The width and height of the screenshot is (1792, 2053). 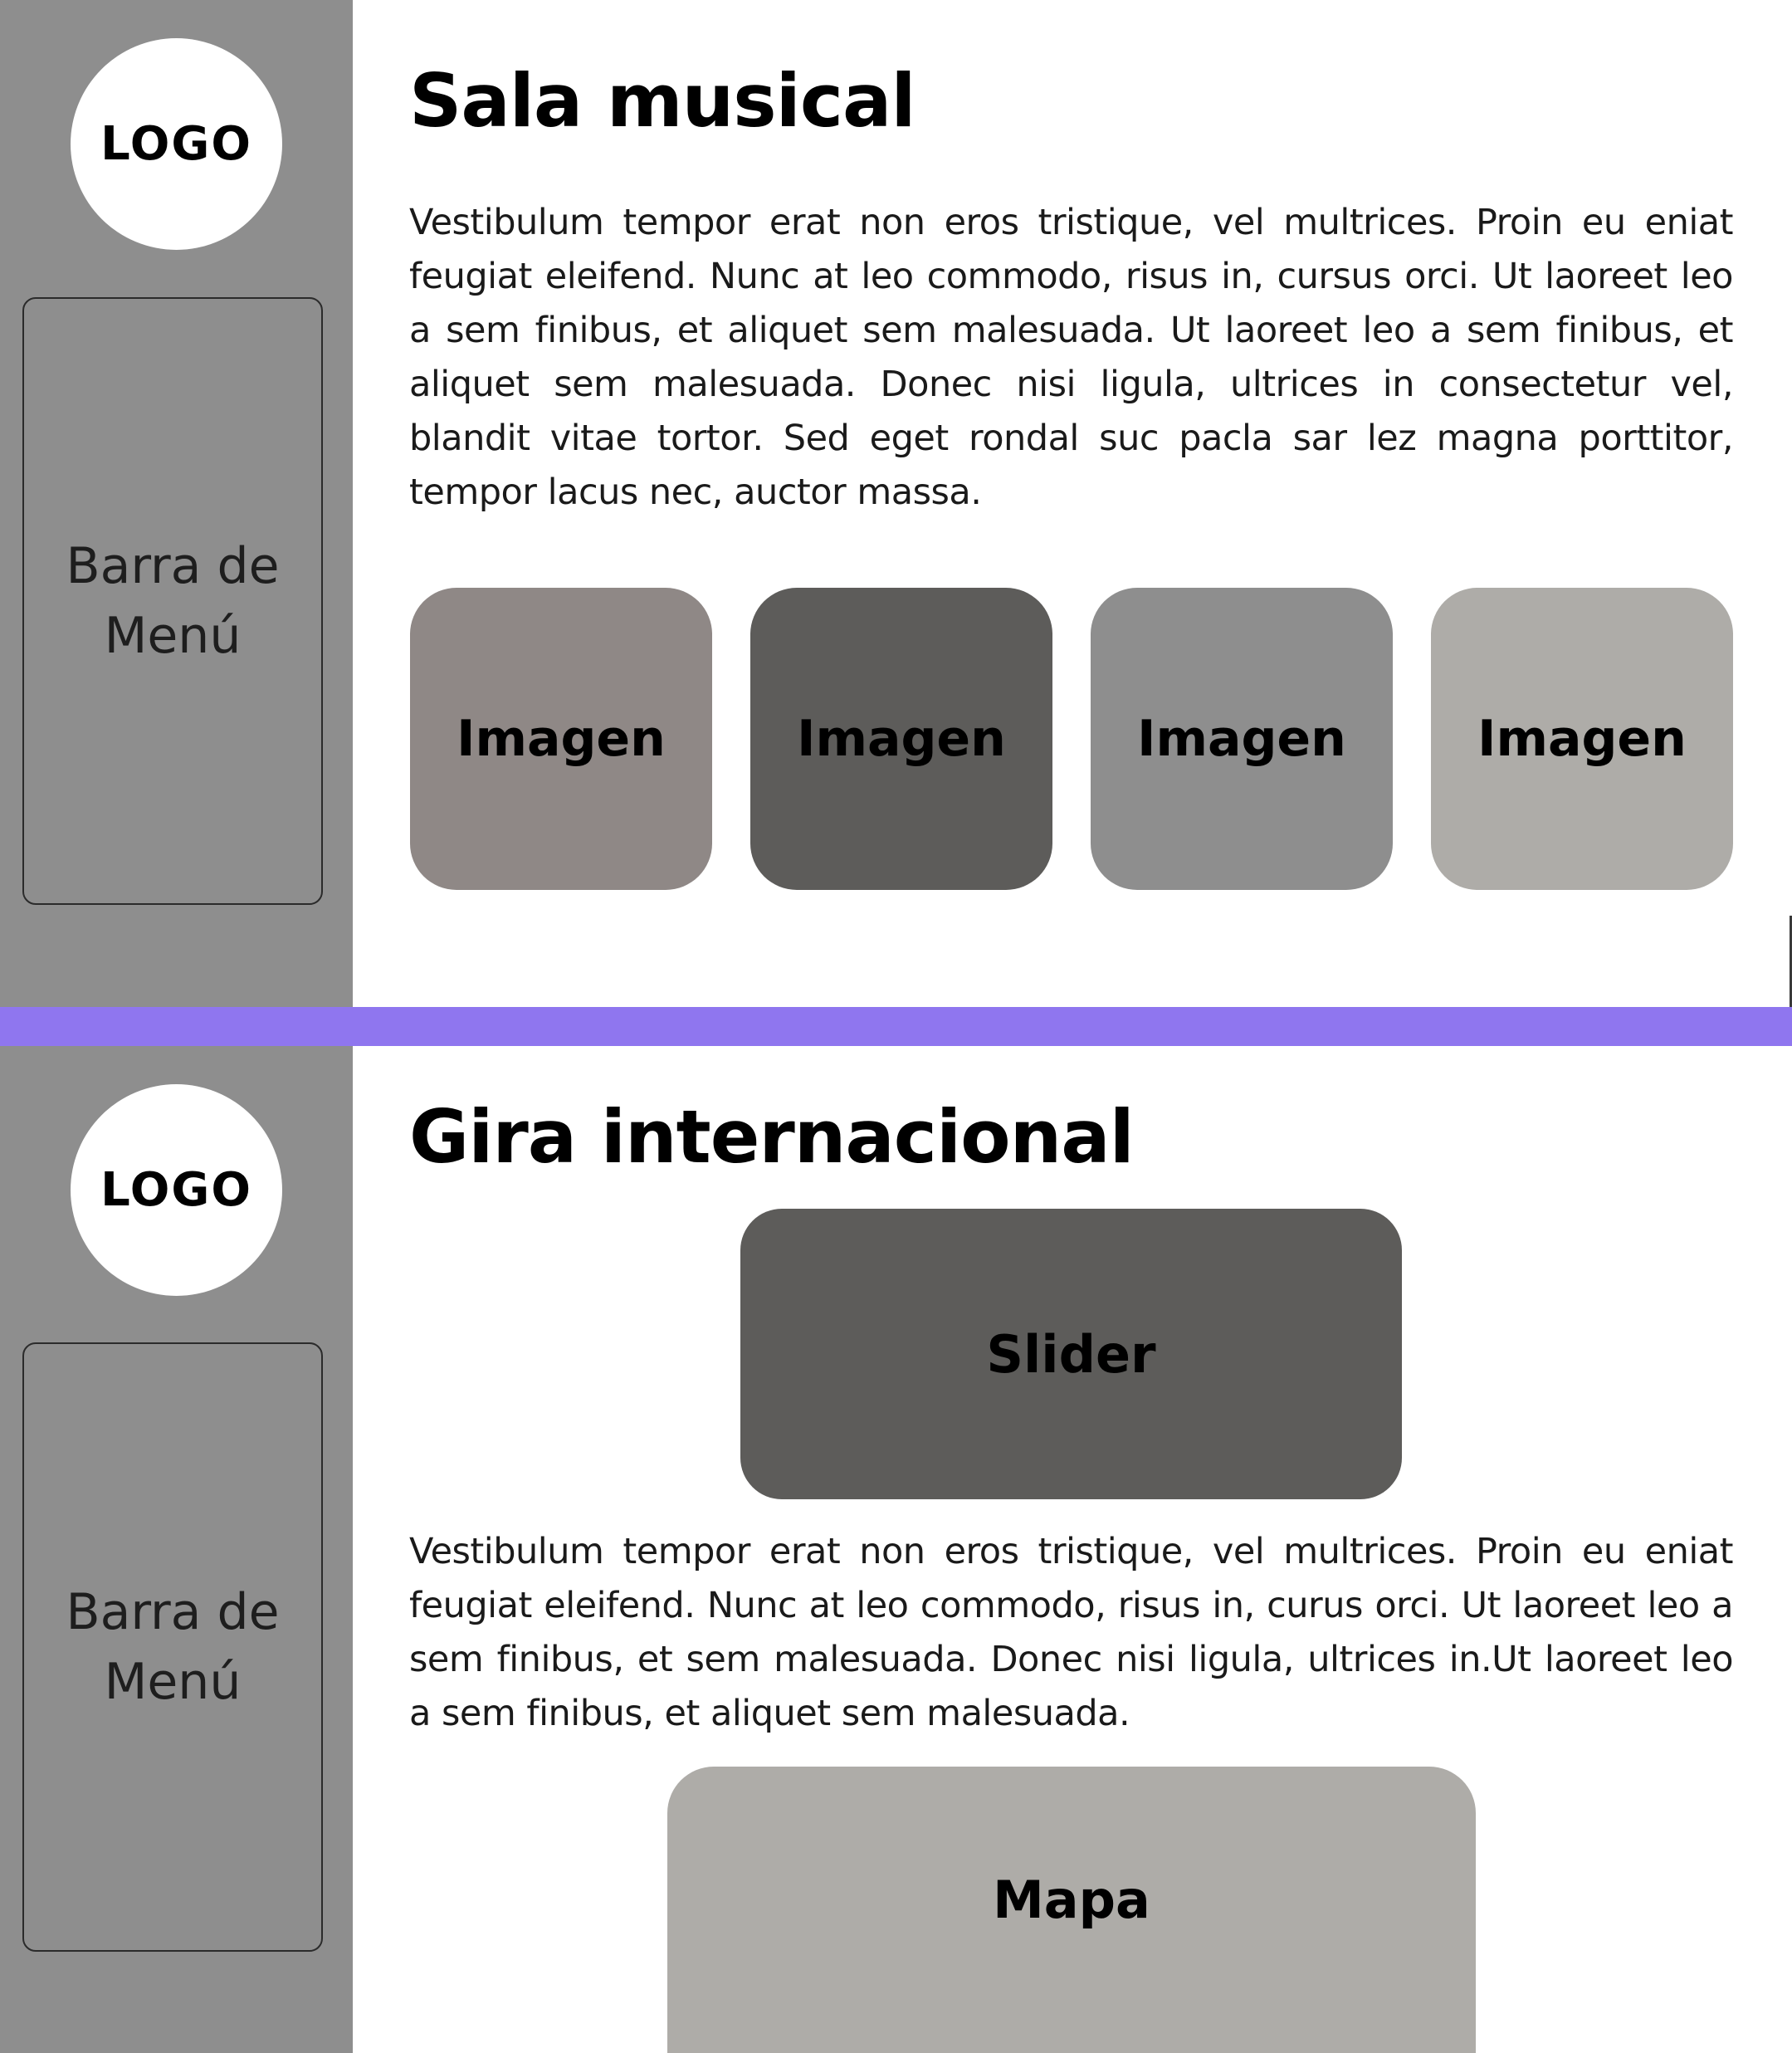 I want to click on section-divider, so click(x=896, y=1026).